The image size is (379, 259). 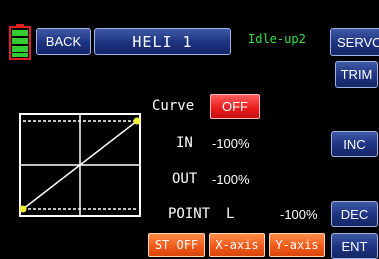 I want to click on battery-icon, so click(x=20, y=42).